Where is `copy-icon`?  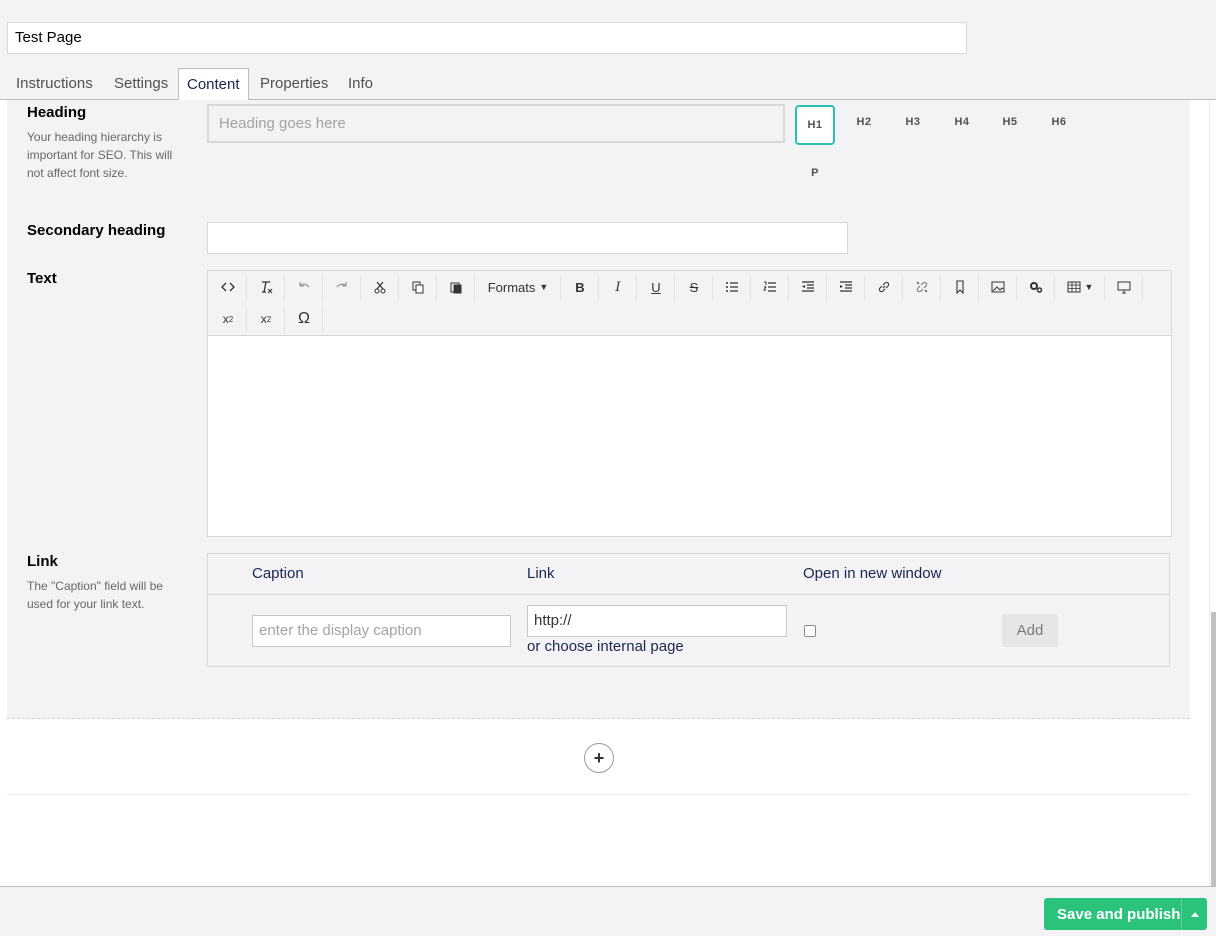 copy-icon is located at coordinates (418, 287).